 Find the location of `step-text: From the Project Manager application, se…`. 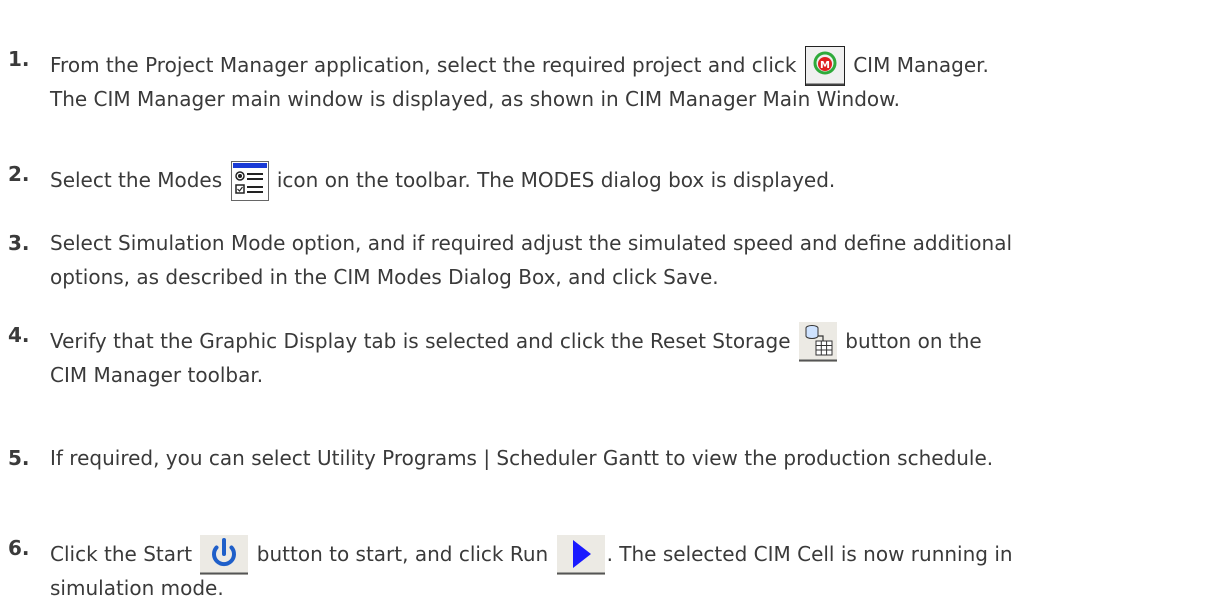

step-text: From the Project Manager application, se… is located at coordinates (423, 65).